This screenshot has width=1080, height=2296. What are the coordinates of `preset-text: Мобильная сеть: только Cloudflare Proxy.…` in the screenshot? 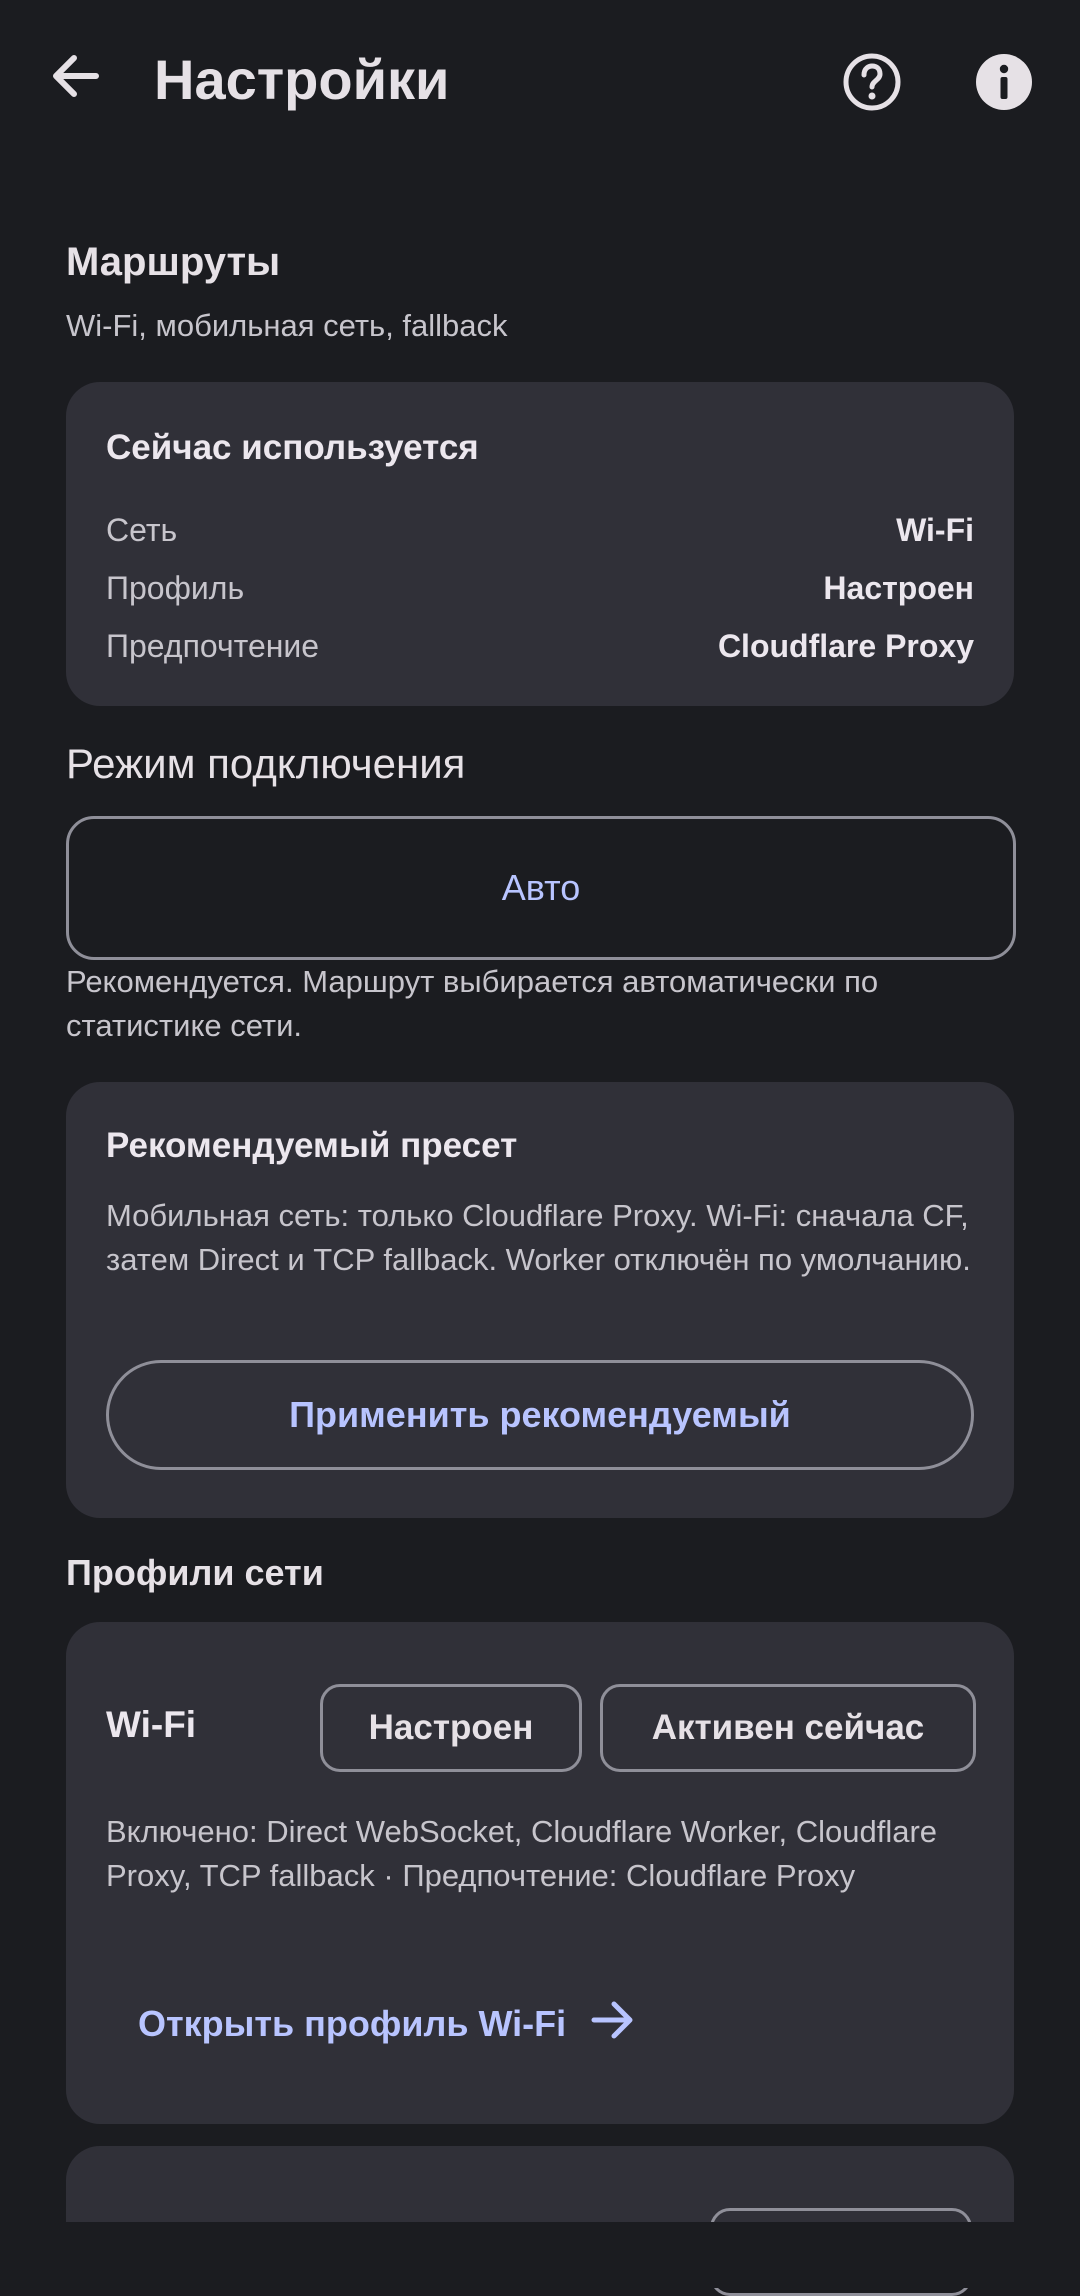 It's located at (538, 1237).